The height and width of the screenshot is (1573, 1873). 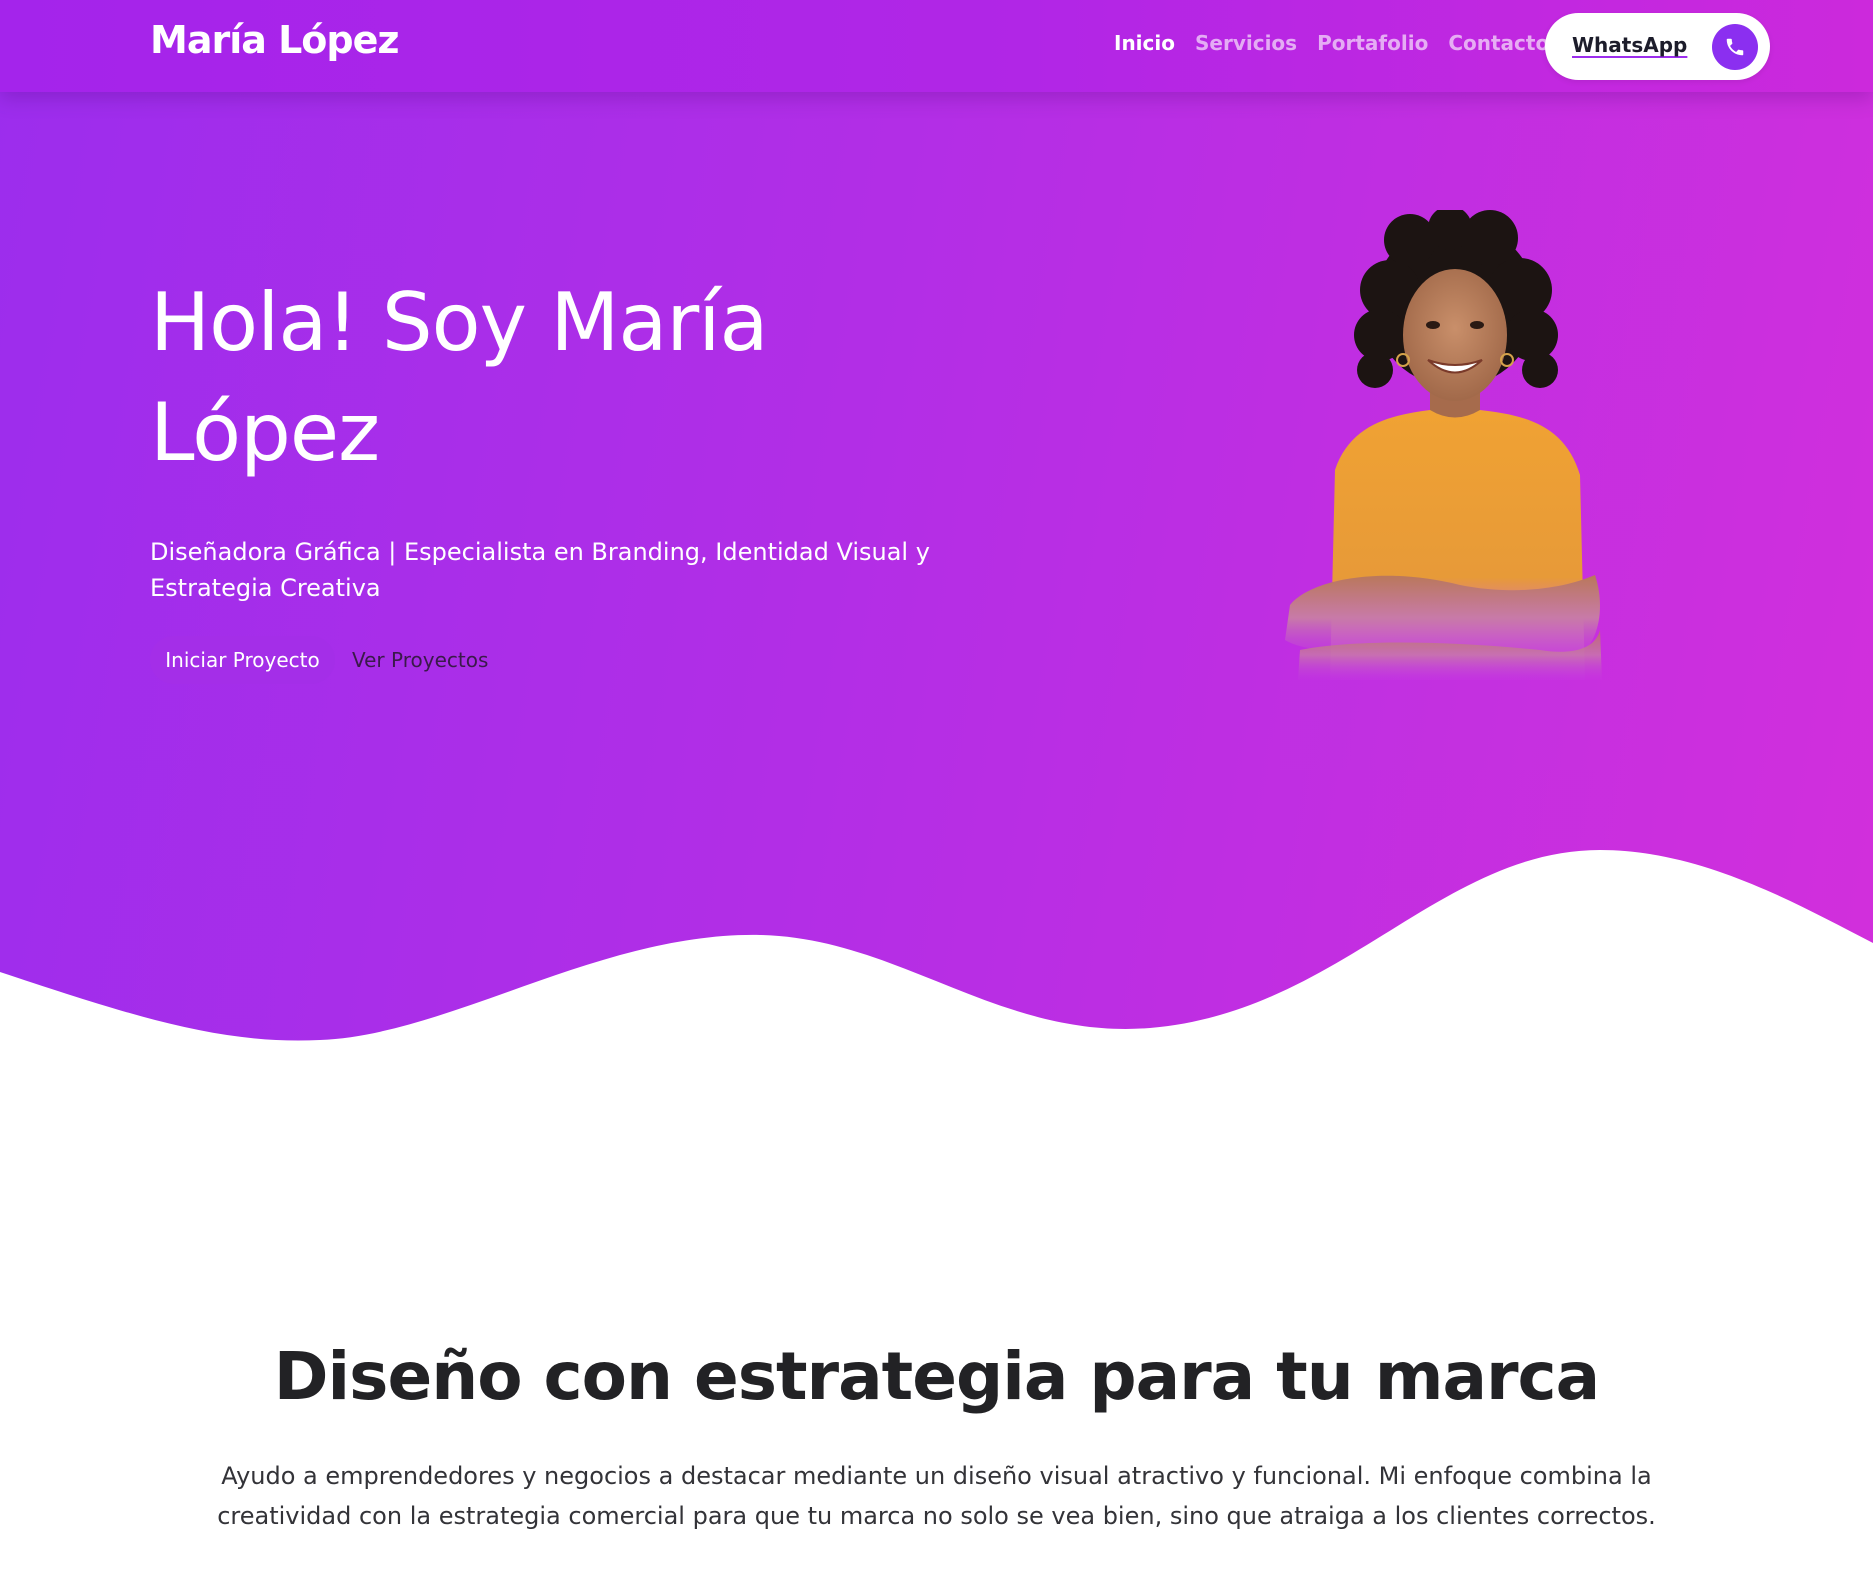 What do you see at coordinates (420, 660) in the screenshot?
I see `view-projects-link: Ver Proyectos` at bounding box center [420, 660].